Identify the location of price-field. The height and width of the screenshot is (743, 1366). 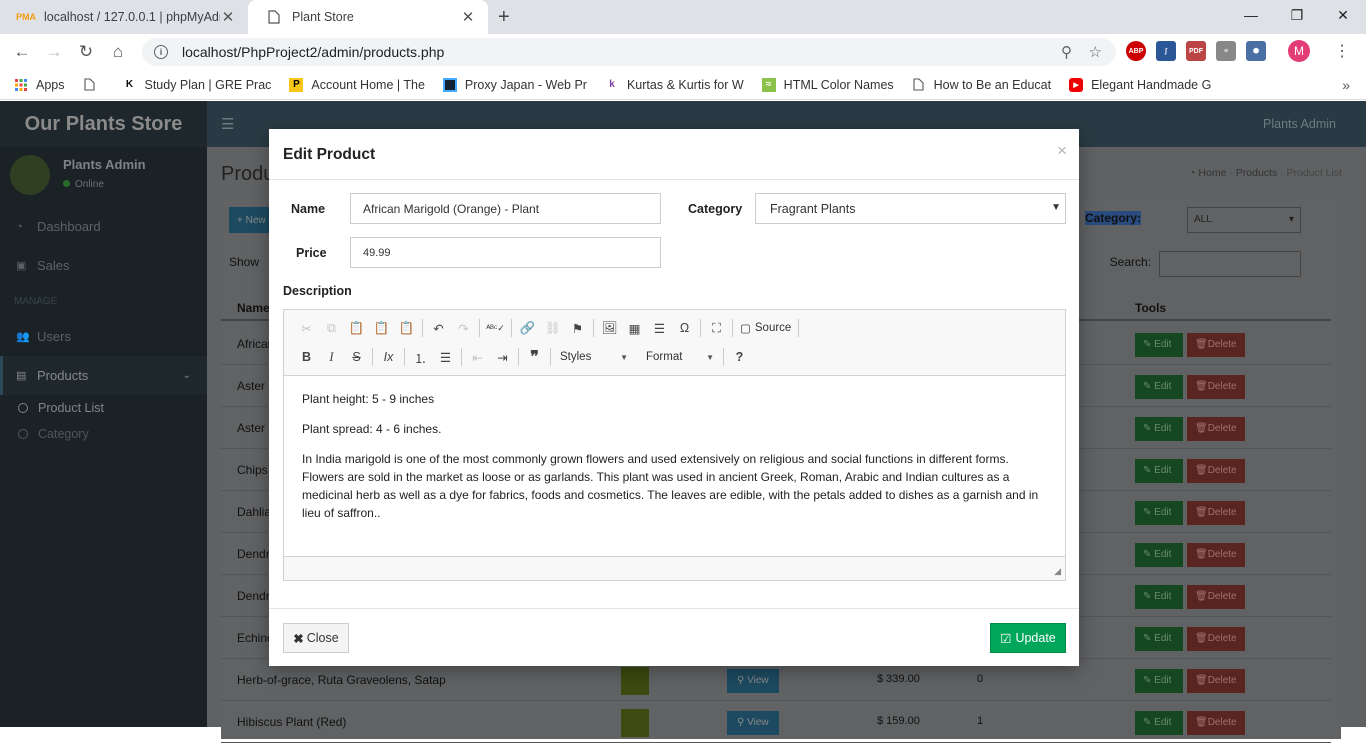
(505, 252).